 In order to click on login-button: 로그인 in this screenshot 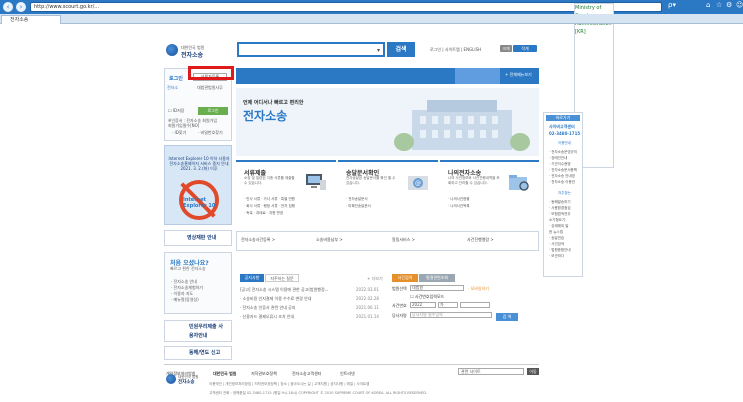, I will do `click(213, 111)`.